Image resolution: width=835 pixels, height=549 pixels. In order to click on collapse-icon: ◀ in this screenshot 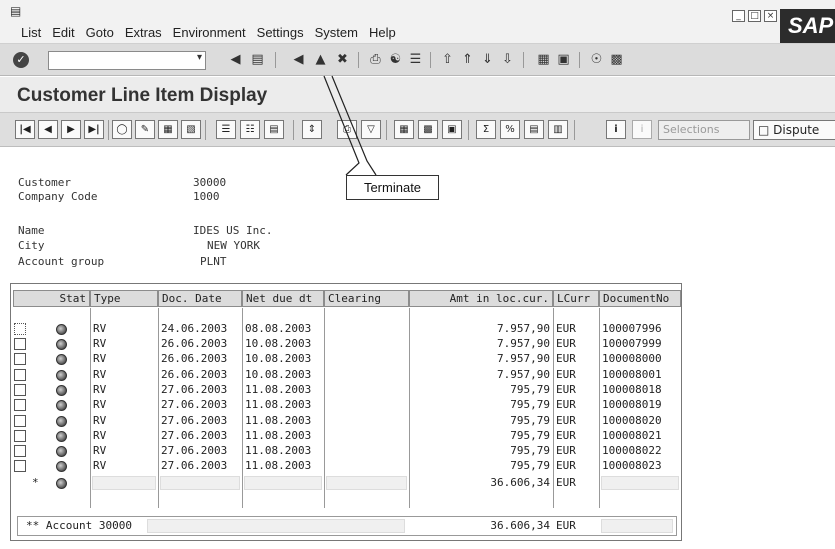, I will do `click(235, 59)`.